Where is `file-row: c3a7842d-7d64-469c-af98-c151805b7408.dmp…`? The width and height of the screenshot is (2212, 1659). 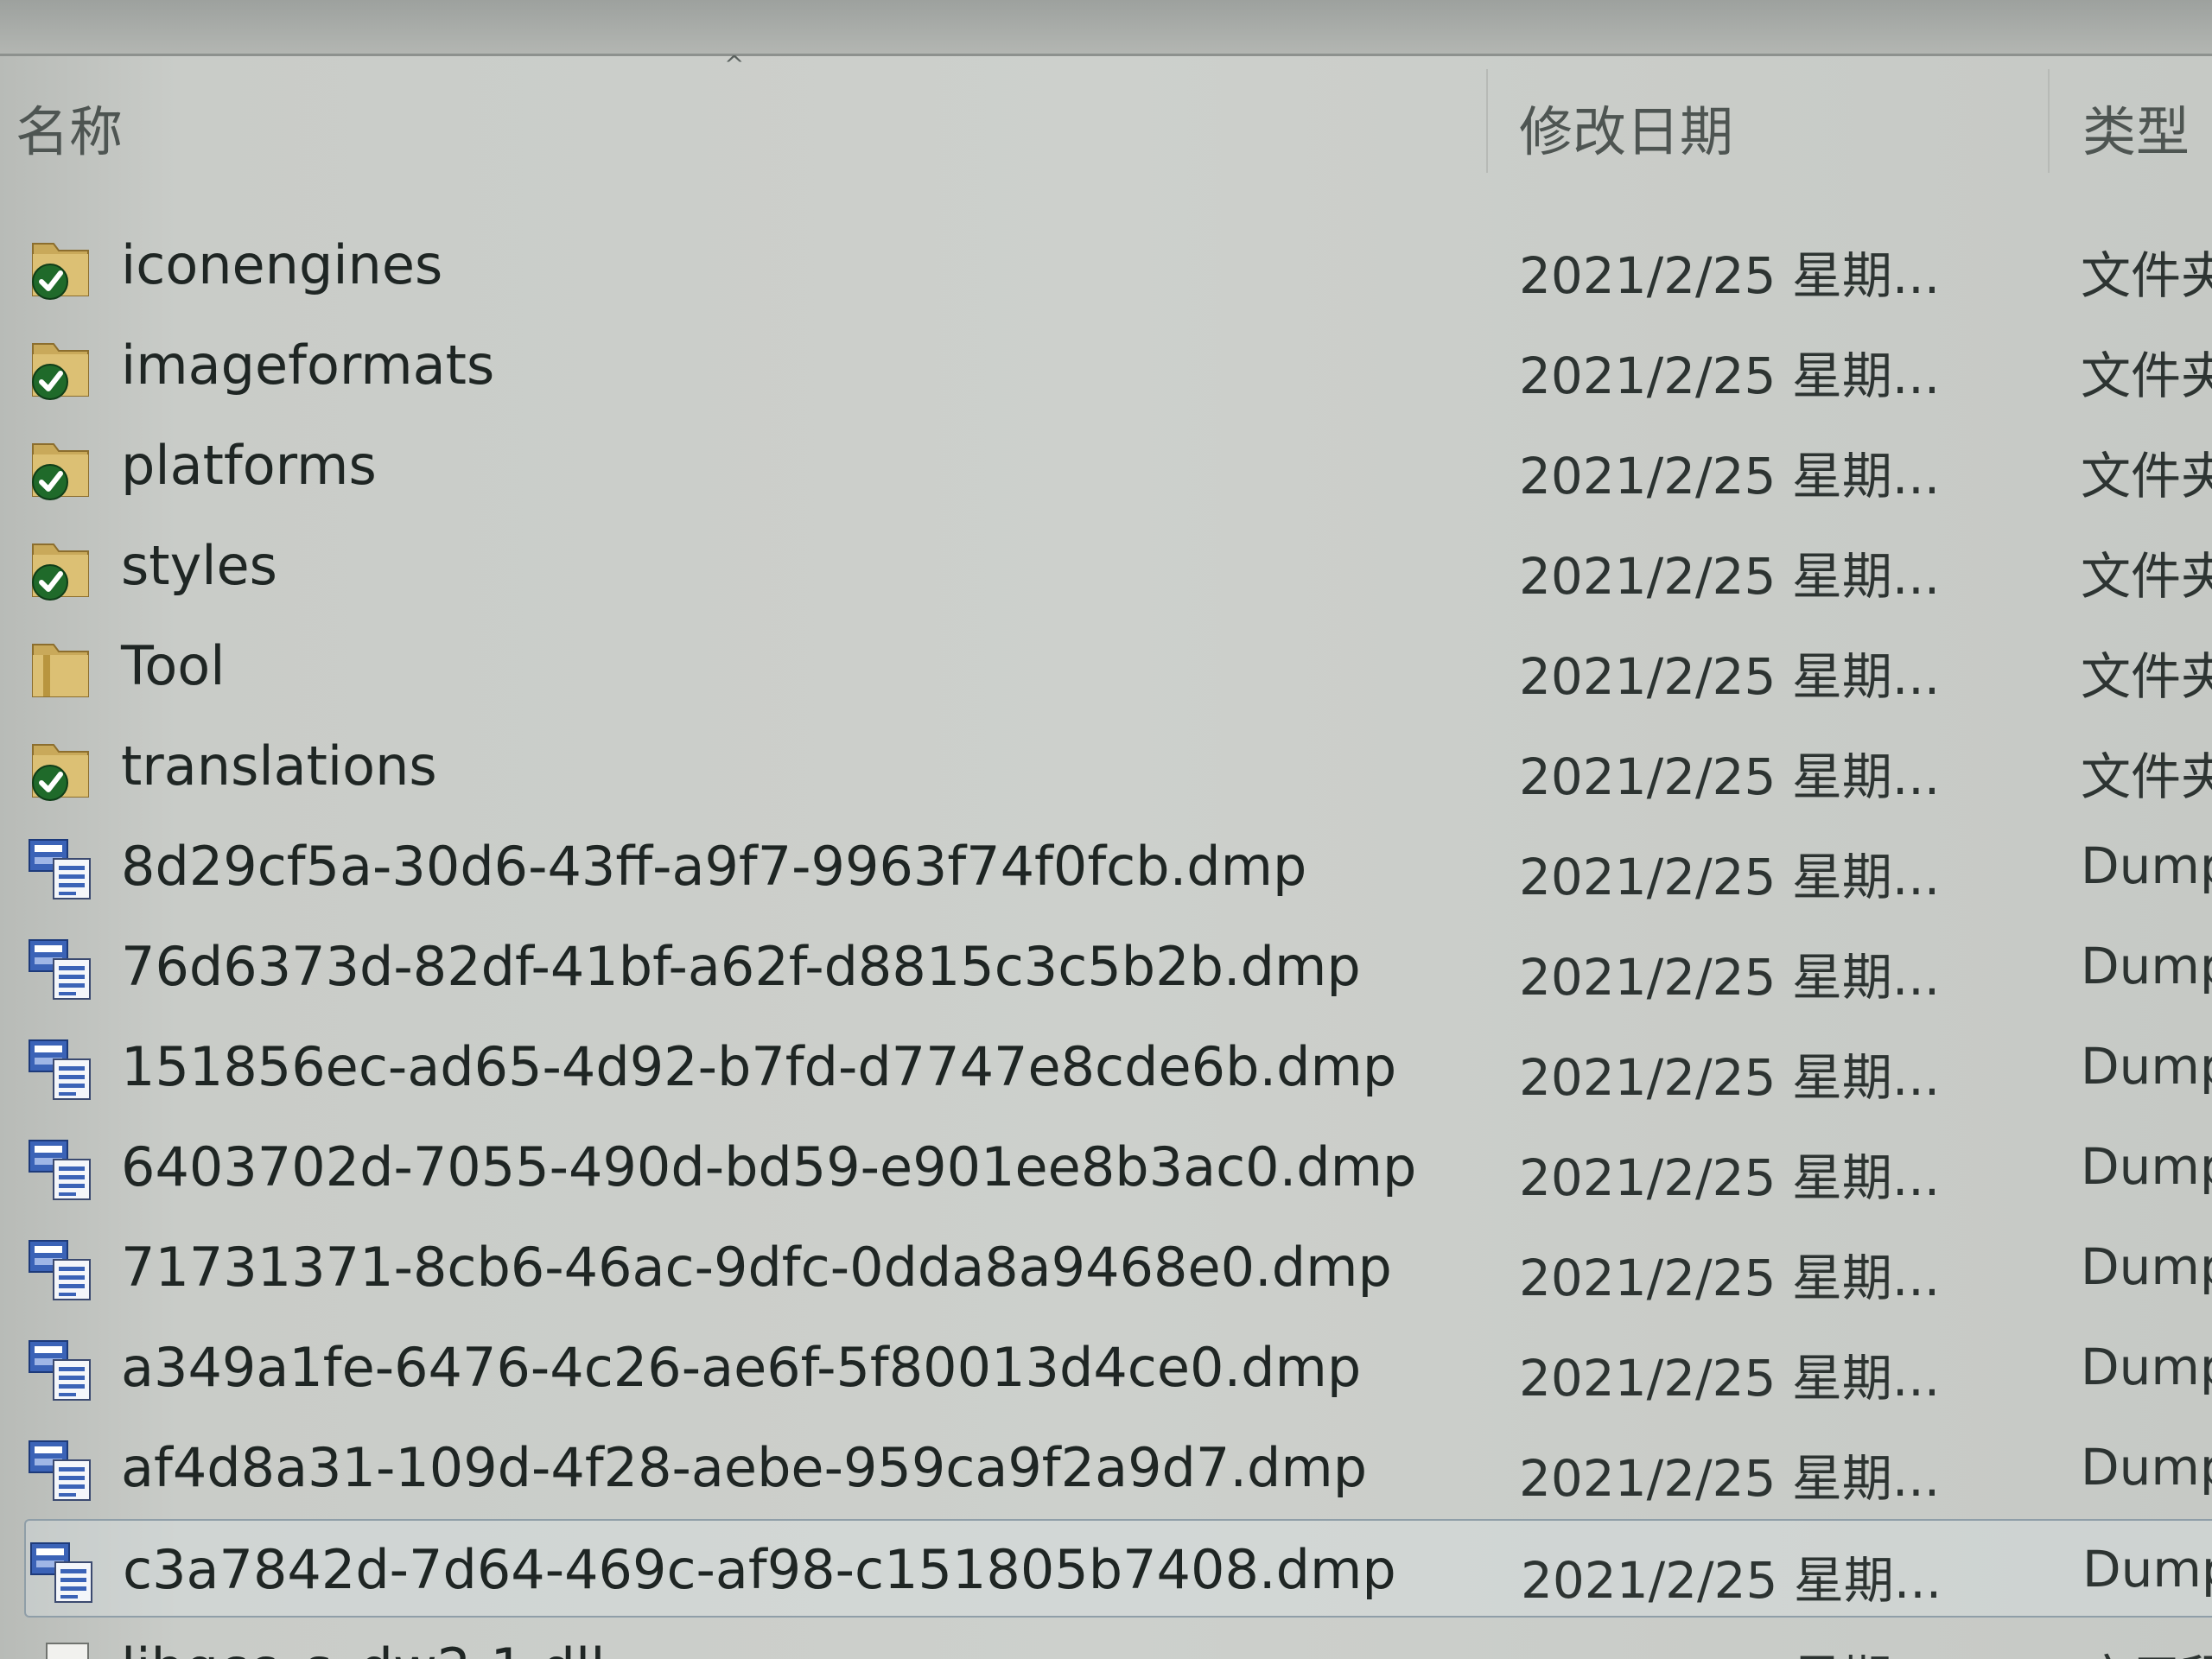
file-row: c3a7842d-7d64-469c-af98-c151805b7408.dmp… is located at coordinates (1118, 1568).